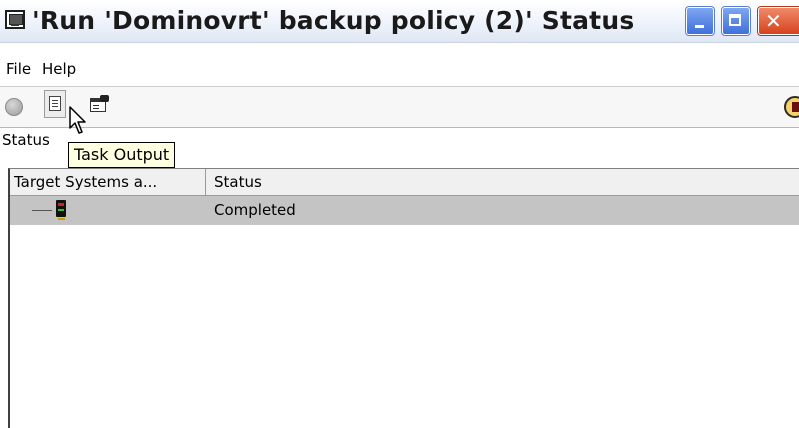 Image resolution: width=799 pixels, height=428 pixels. What do you see at coordinates (404, 210) in the screenshot?
I see `table-row: Completed` at bounding box center [404, 210].